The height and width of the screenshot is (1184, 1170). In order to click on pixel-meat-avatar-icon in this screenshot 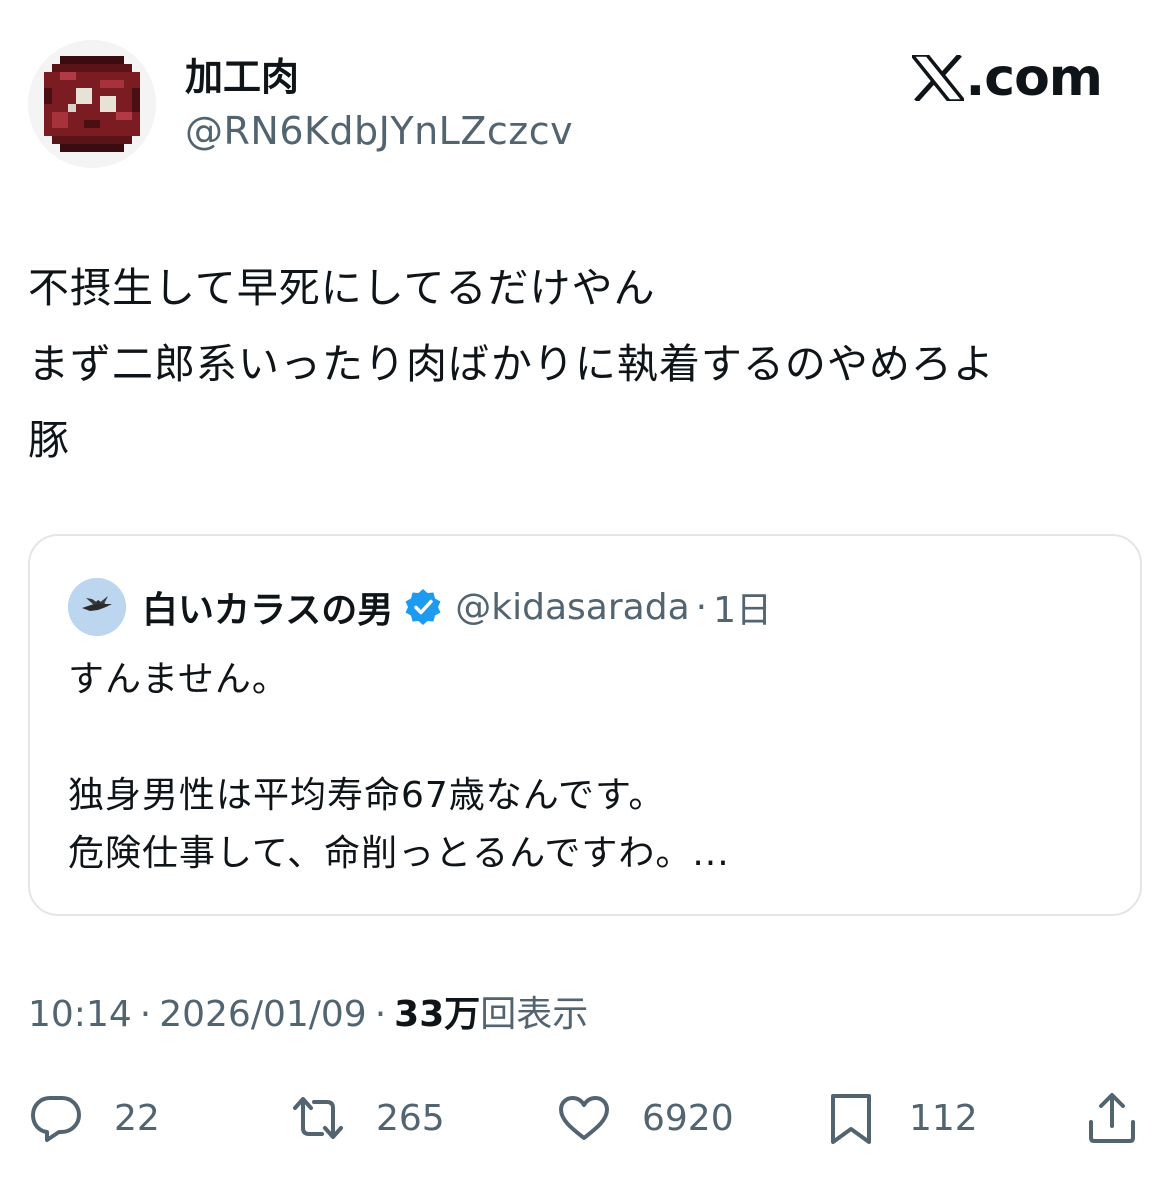, I will do `click(92, 104)`.